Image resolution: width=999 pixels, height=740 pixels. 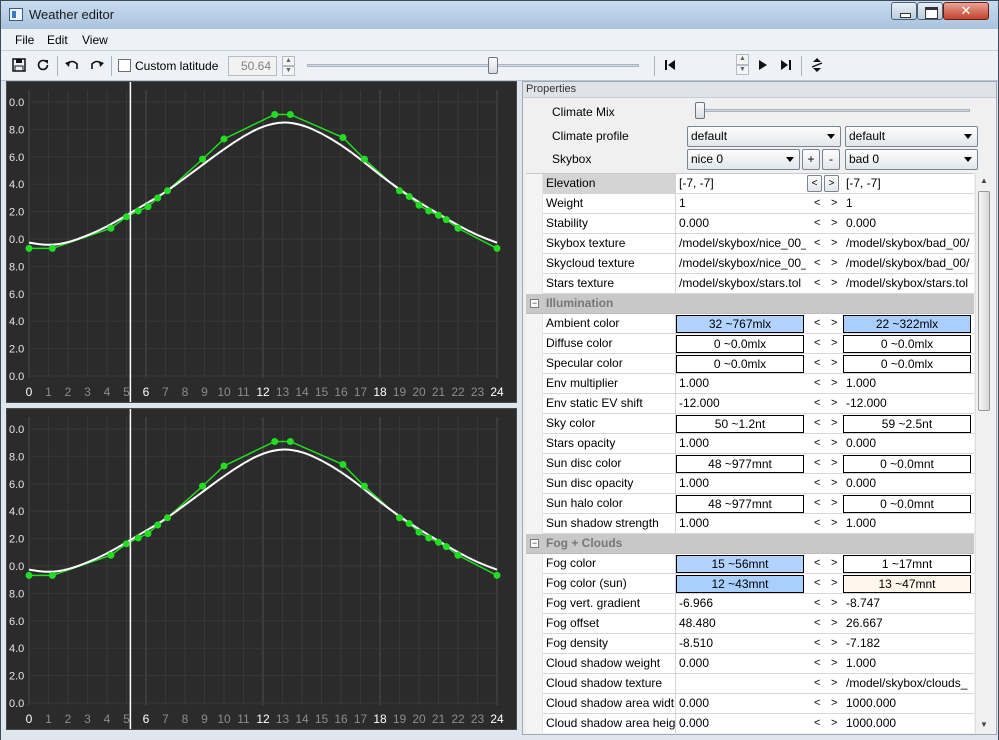 What do you see at coordinates (811, 159) in the screenshot?
I see `skybox-add-button: +` at bounding box center [811, 159].